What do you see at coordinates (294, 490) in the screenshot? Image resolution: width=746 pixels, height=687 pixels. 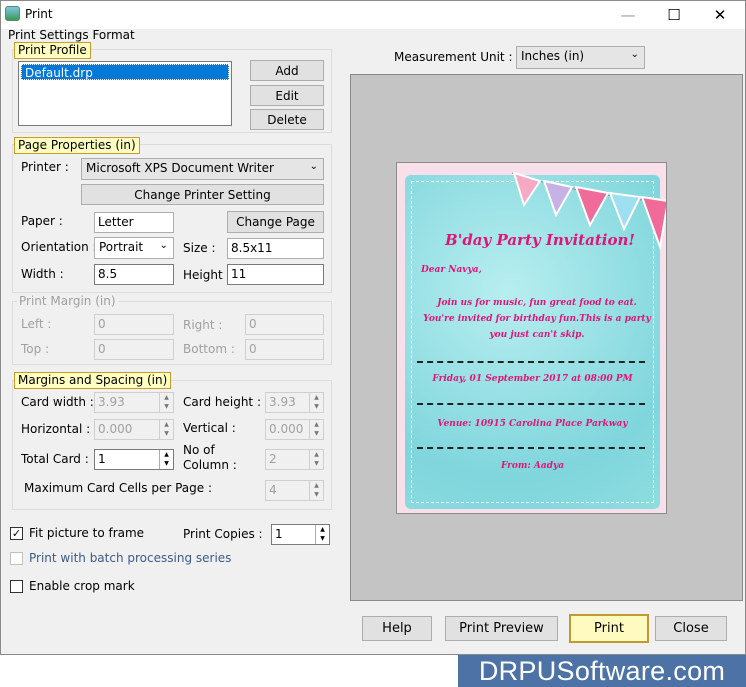 I see `max-cells-spinner: 4 ▲ ▼` at bounding box center [294, 490].